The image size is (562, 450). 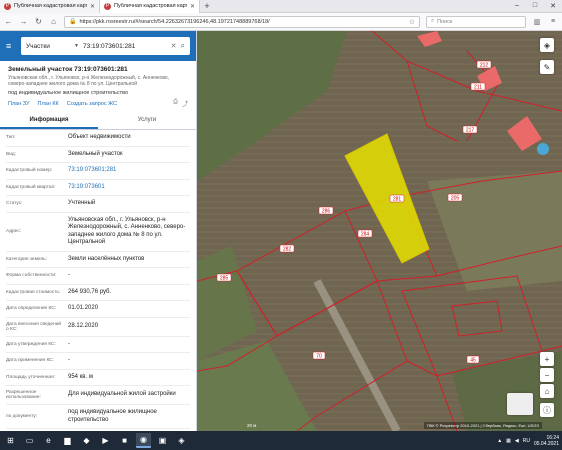 I want to click on layers-icon: ◈, so click(x=547, y=45).